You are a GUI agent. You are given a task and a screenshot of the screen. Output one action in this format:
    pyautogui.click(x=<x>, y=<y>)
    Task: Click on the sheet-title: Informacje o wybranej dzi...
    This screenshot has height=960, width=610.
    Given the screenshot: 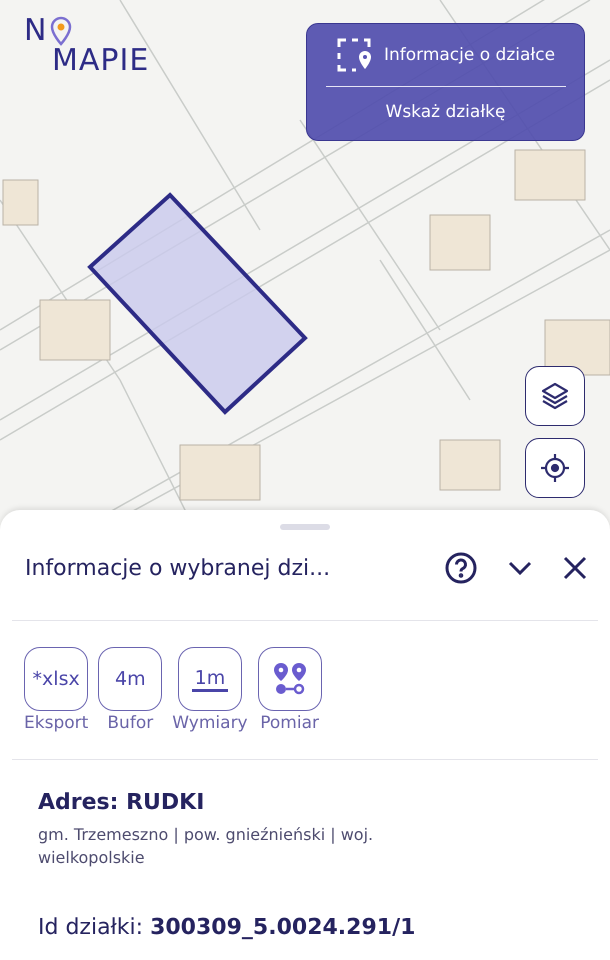 What is the action you would take?
    pyautogui.click(x=178, y=568)
    